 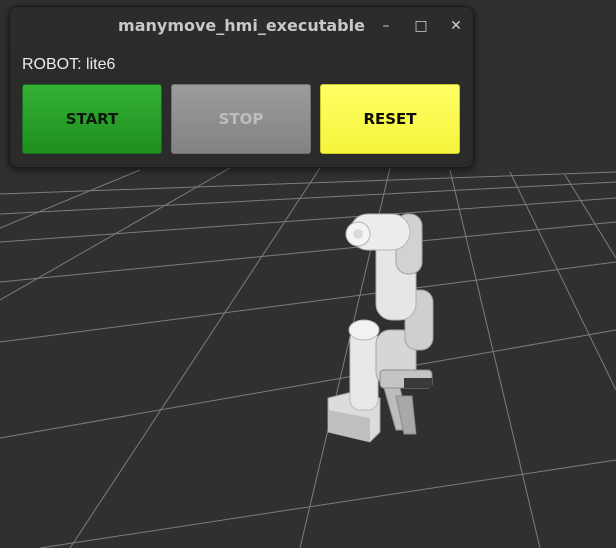 I want to click on title-bar: manymove_hmi_executable – □ ✕, so click(x=241, y=26).